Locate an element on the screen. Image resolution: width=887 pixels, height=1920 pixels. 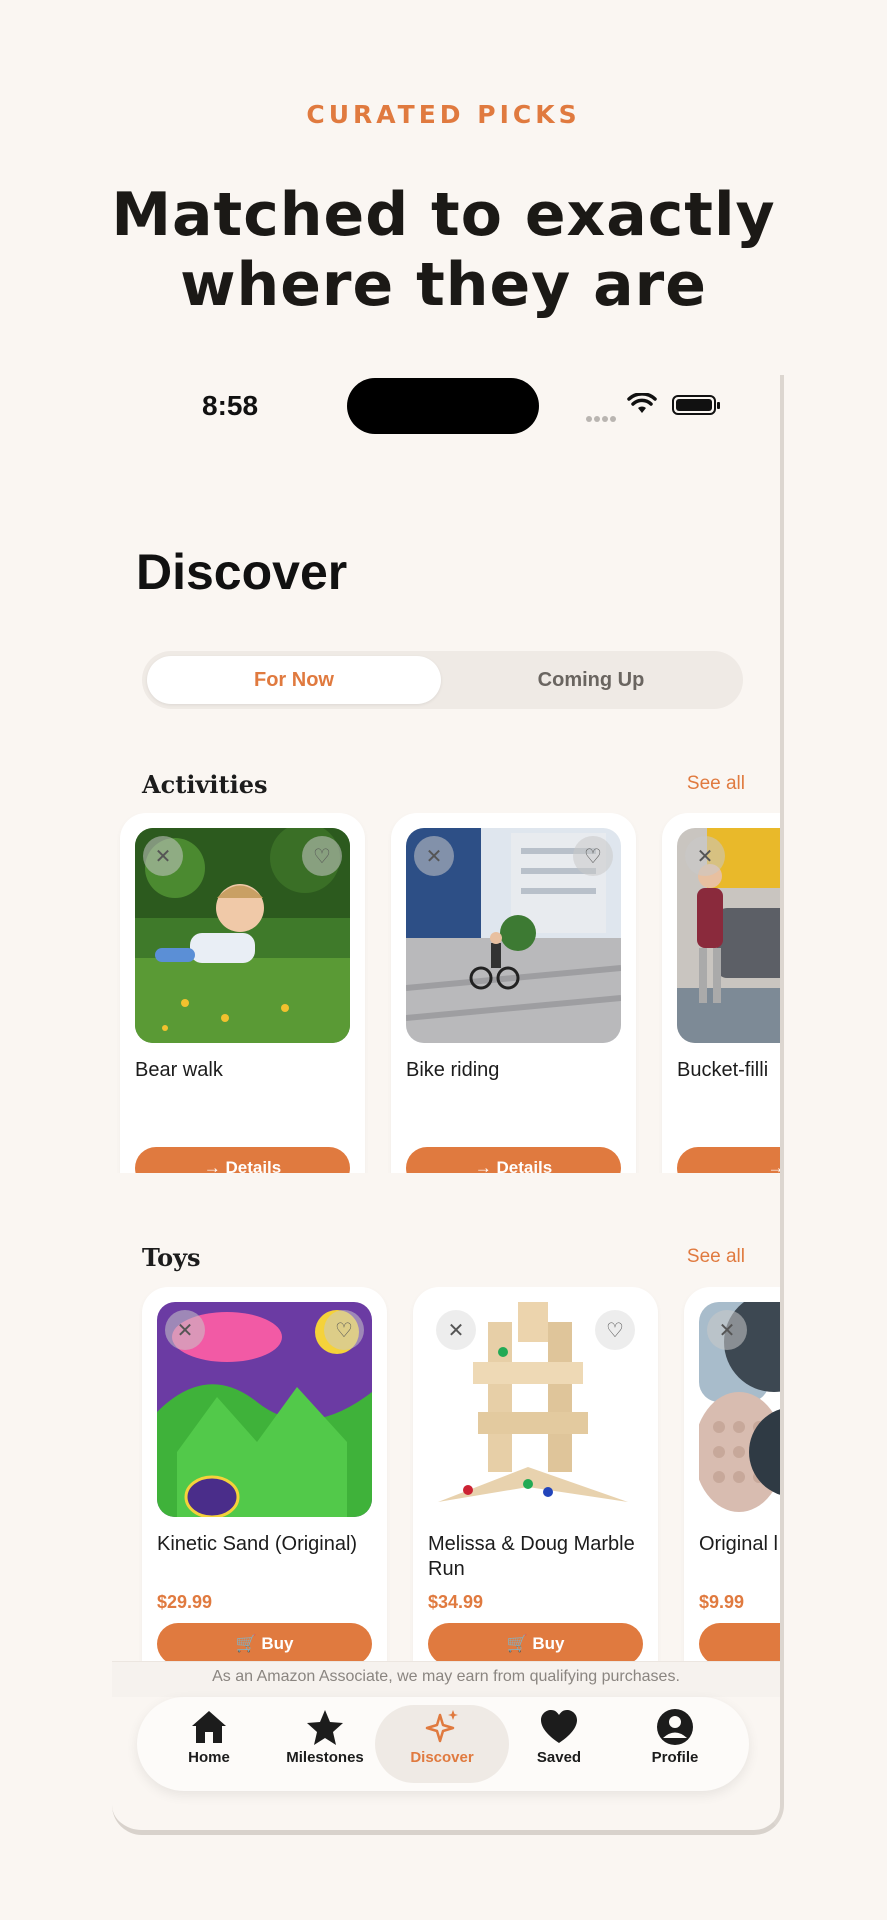
activity-card: ✕ Bucket-filli → D is located at coordinates (721, 993).